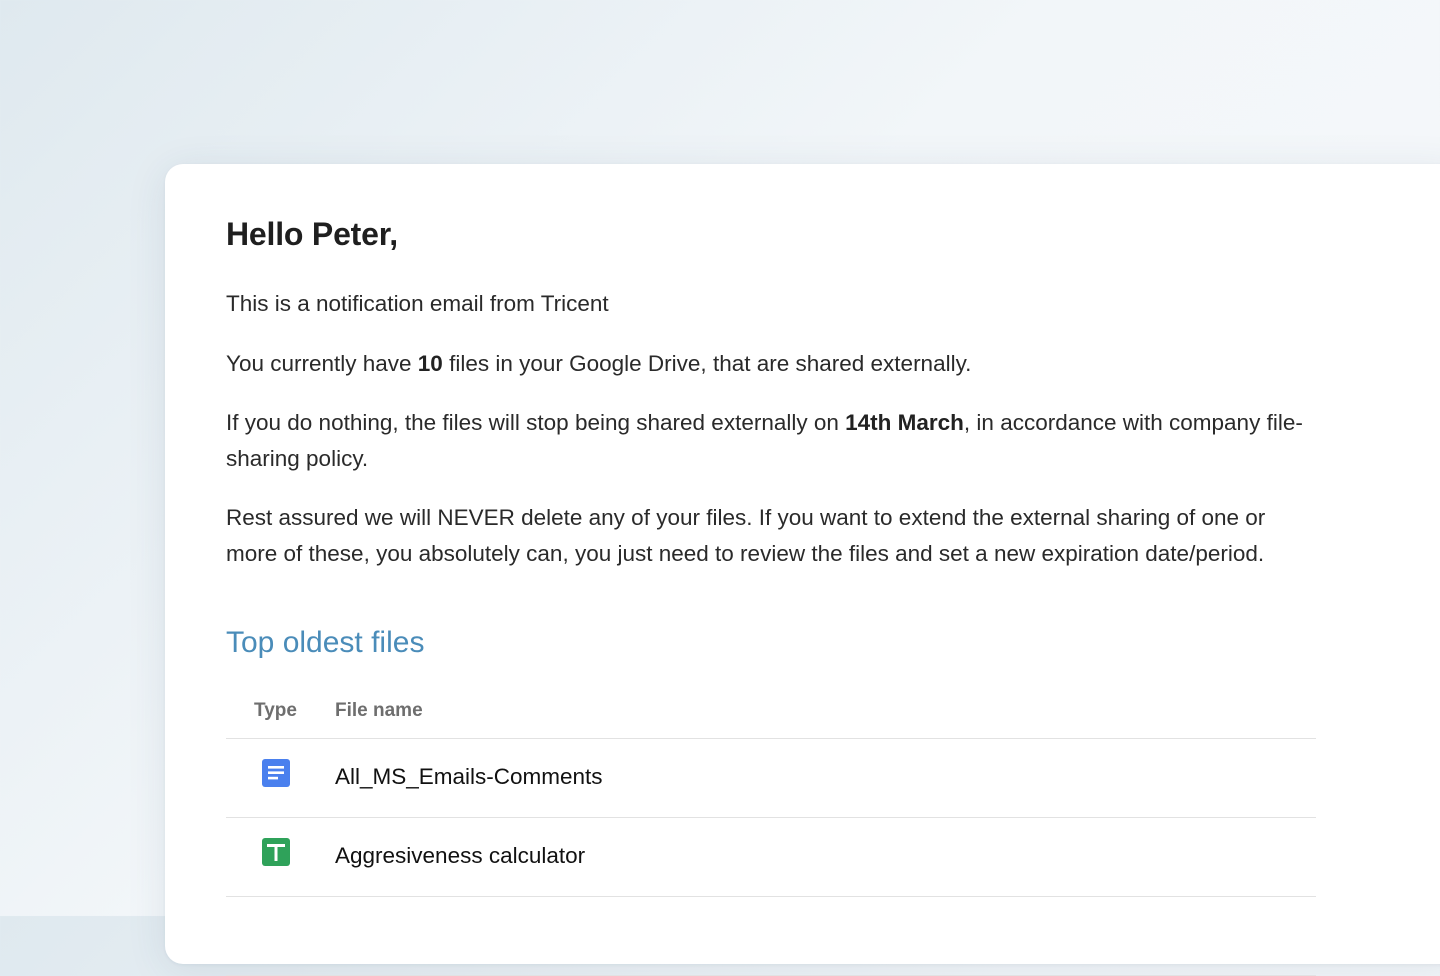  I want to click on file-name-link: All_MS_Emails-Comments, so click(469, 777).